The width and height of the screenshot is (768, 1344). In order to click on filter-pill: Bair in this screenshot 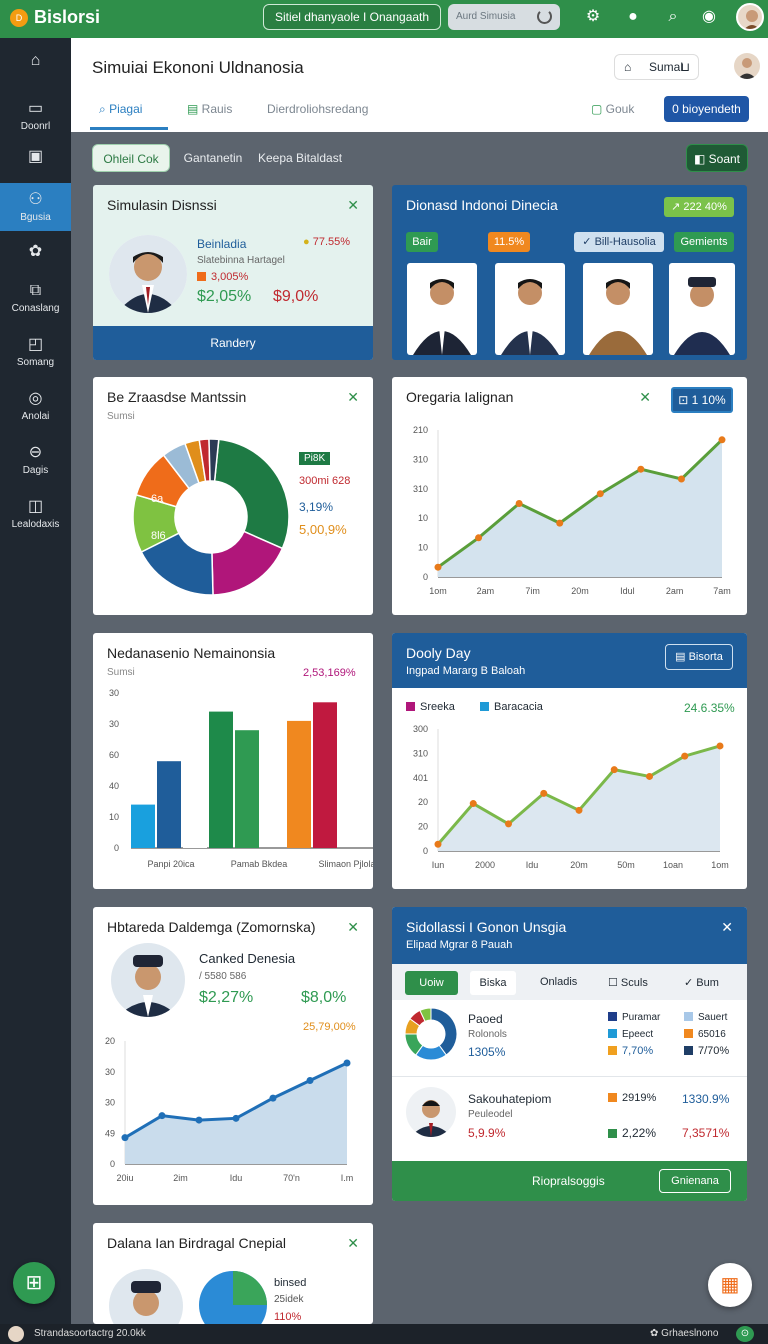, I will do `click(422, 242)`.